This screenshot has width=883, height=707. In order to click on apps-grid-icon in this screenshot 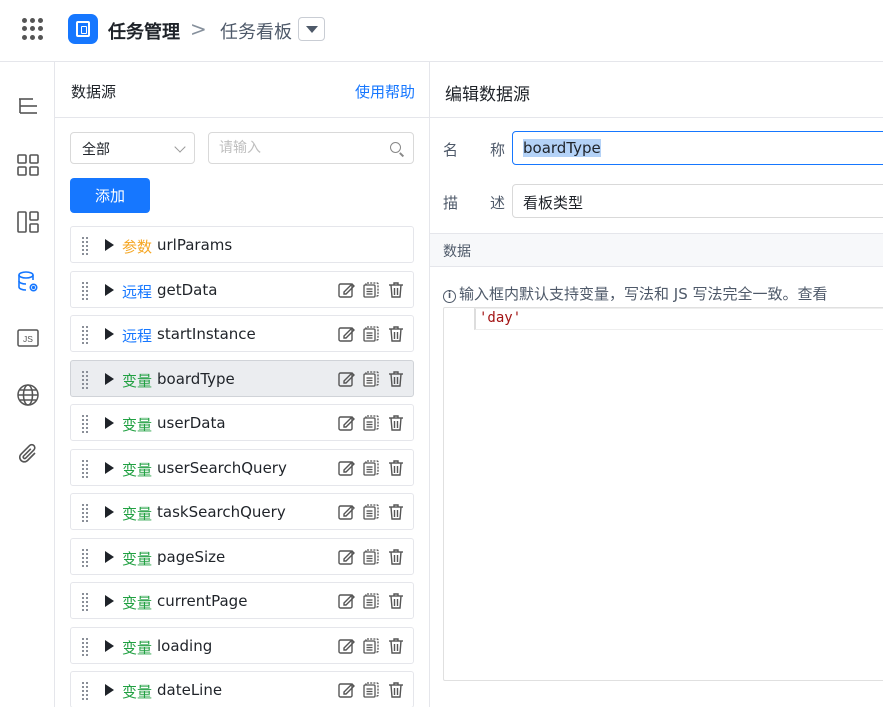, I will do `click(33, 29)`.